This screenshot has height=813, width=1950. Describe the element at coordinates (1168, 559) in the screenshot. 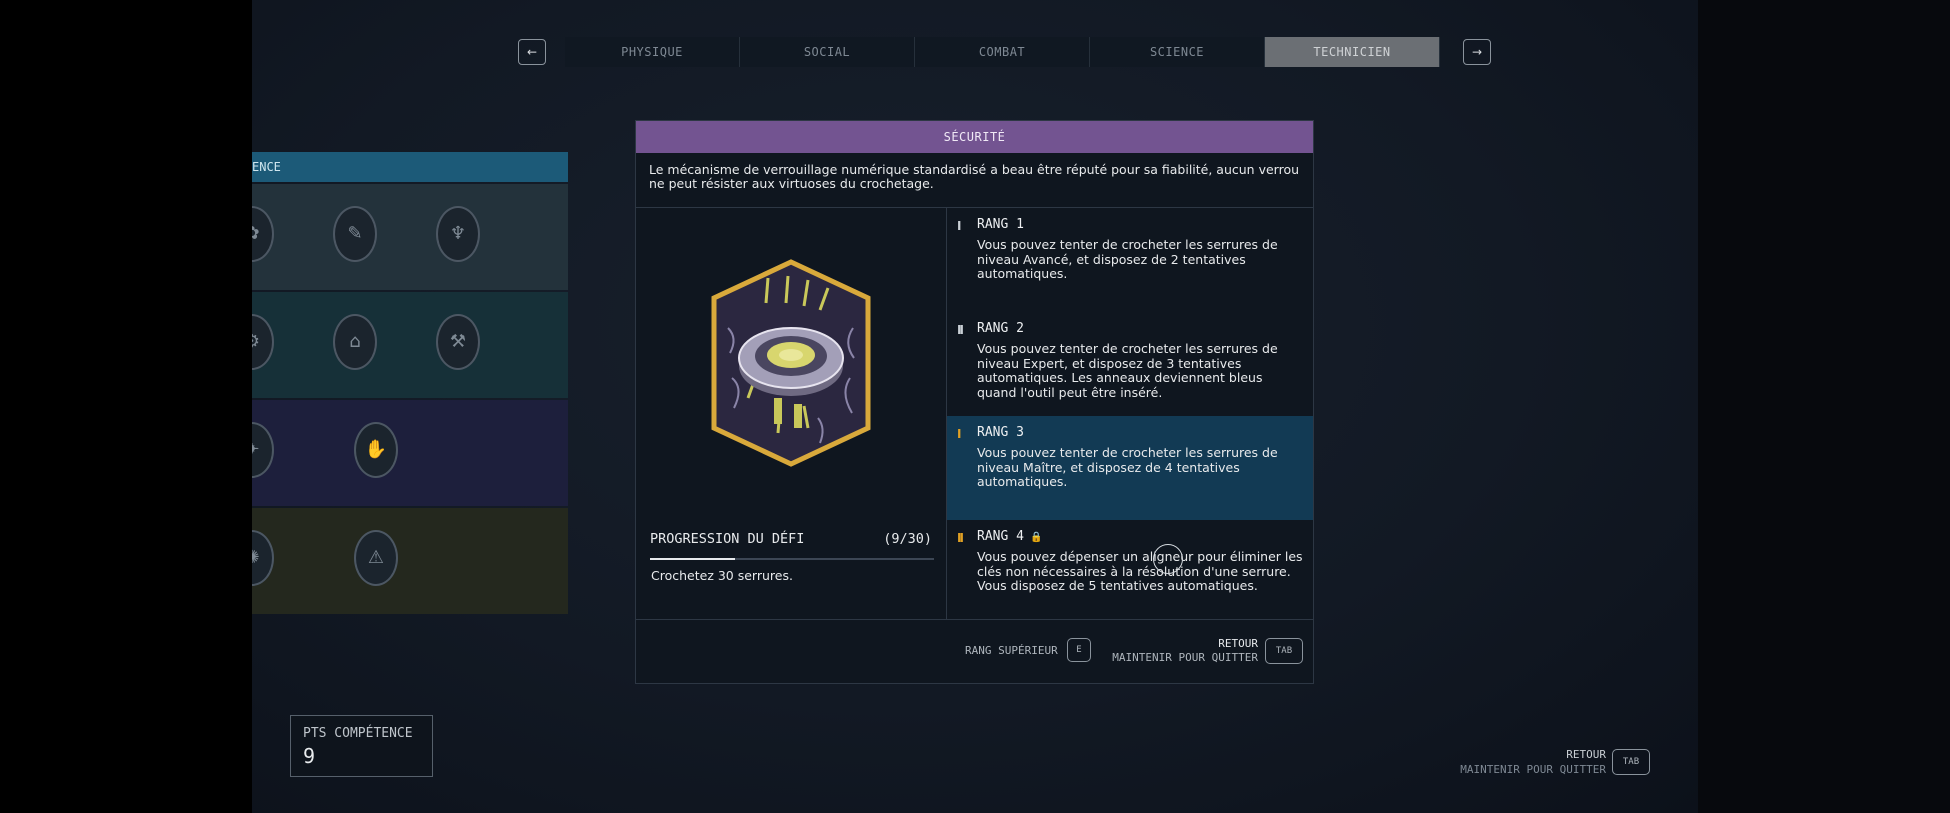

I see `cursor-ring-icon` at that location.